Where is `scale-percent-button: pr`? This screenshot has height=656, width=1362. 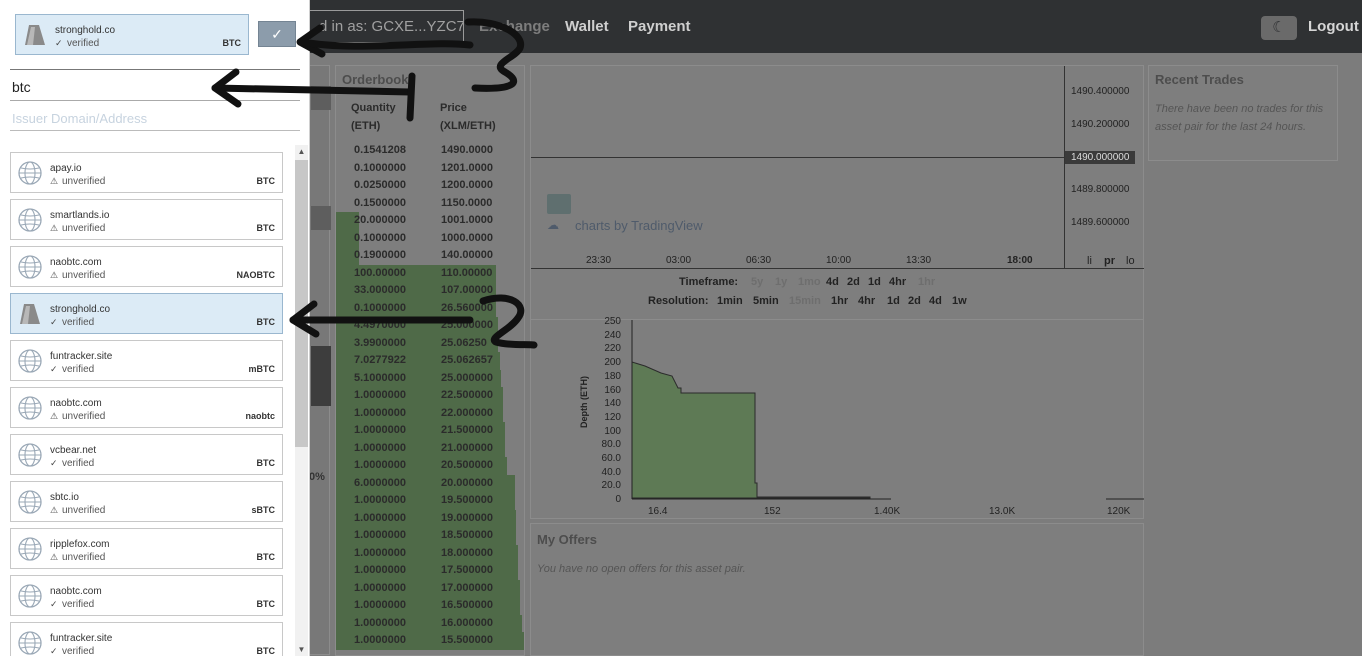 scale-percent-button: pr is located at coordinates (1109, 261).